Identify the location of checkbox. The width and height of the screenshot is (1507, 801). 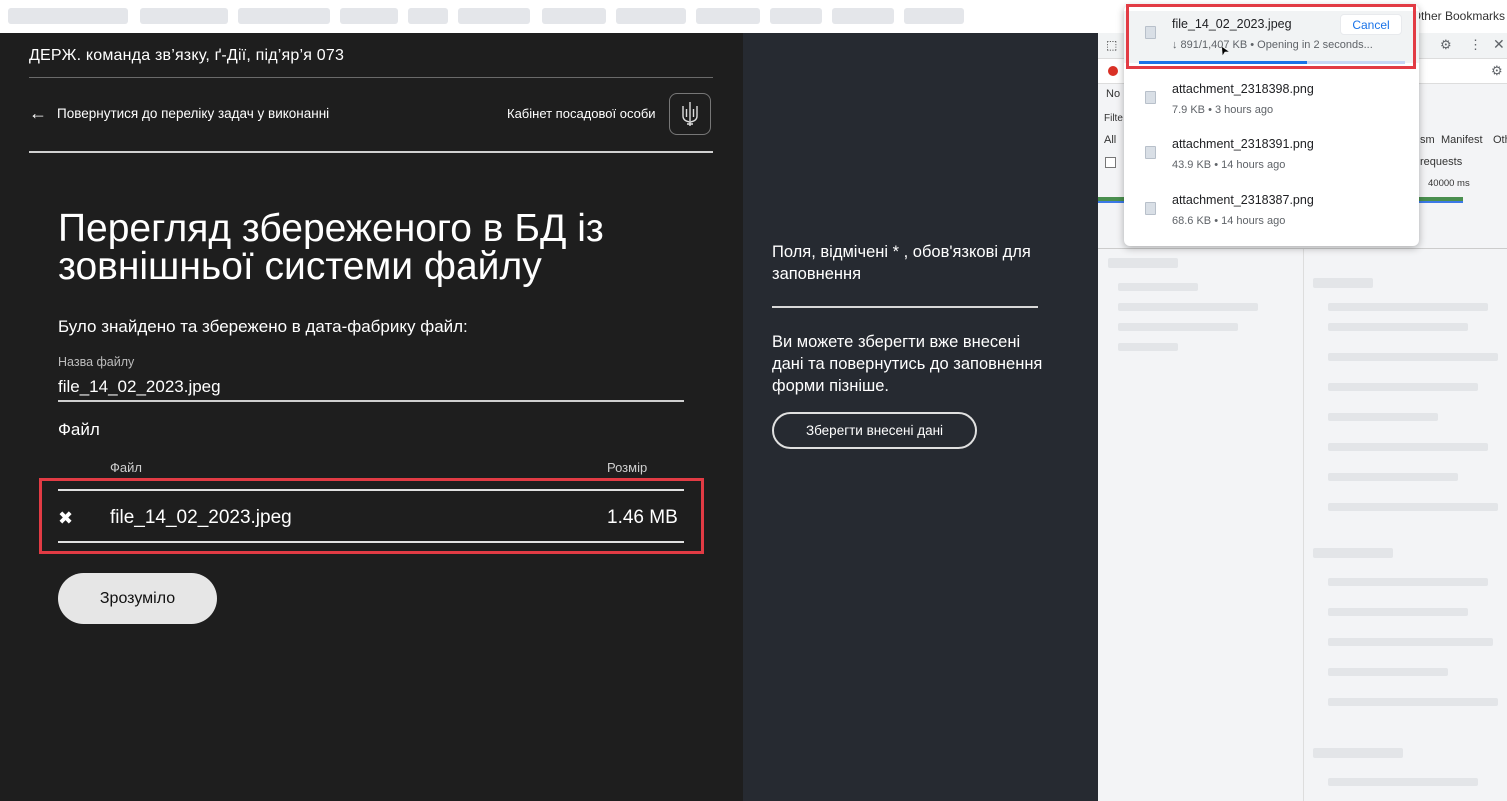
(1110, 162).